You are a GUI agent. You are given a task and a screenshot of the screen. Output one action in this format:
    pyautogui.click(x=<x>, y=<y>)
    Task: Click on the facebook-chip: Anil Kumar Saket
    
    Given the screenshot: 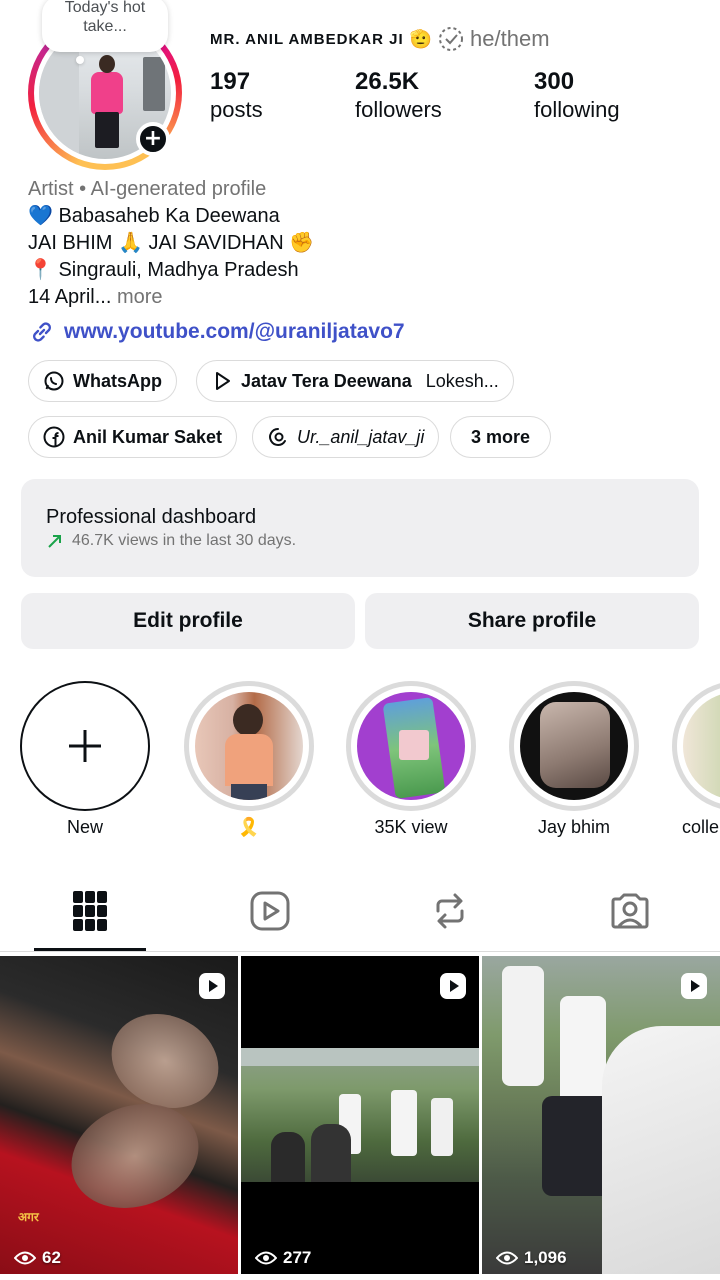 What is the action you would take?
    pyautogui.click(x=133, y=437)
    